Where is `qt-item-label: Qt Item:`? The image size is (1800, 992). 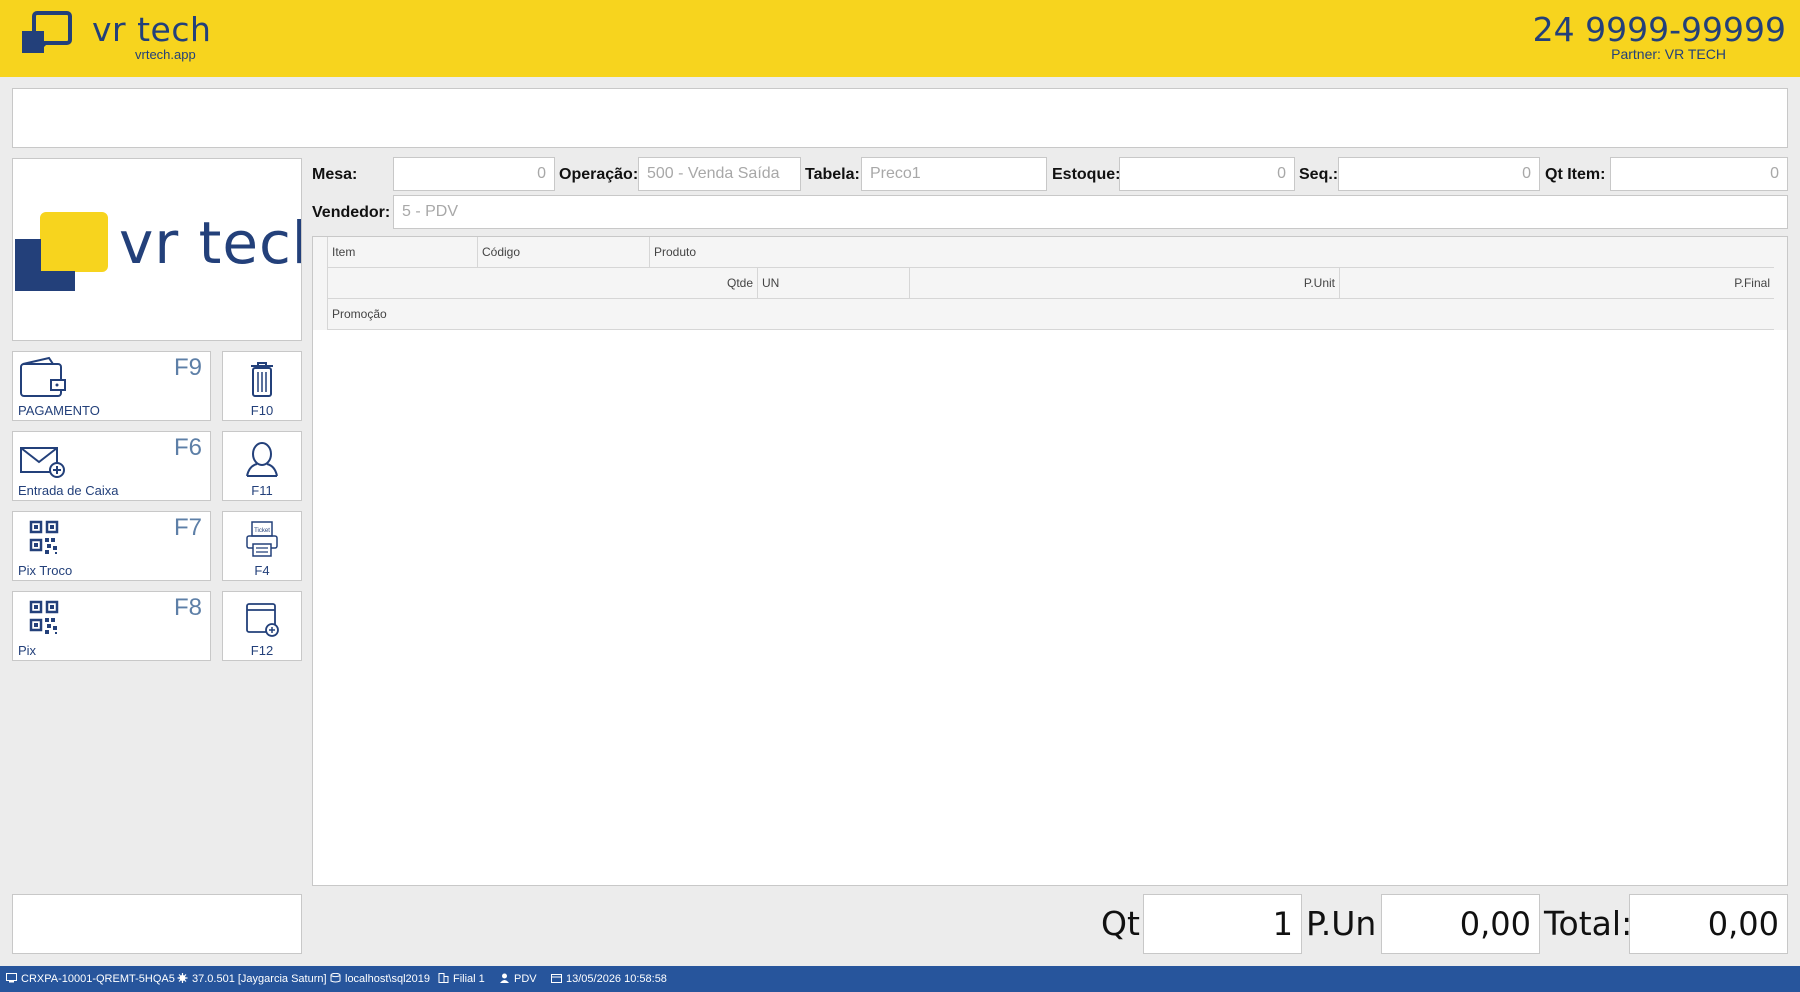
qt-item-label: Qt Item: is located at coordinates (1575, 174).